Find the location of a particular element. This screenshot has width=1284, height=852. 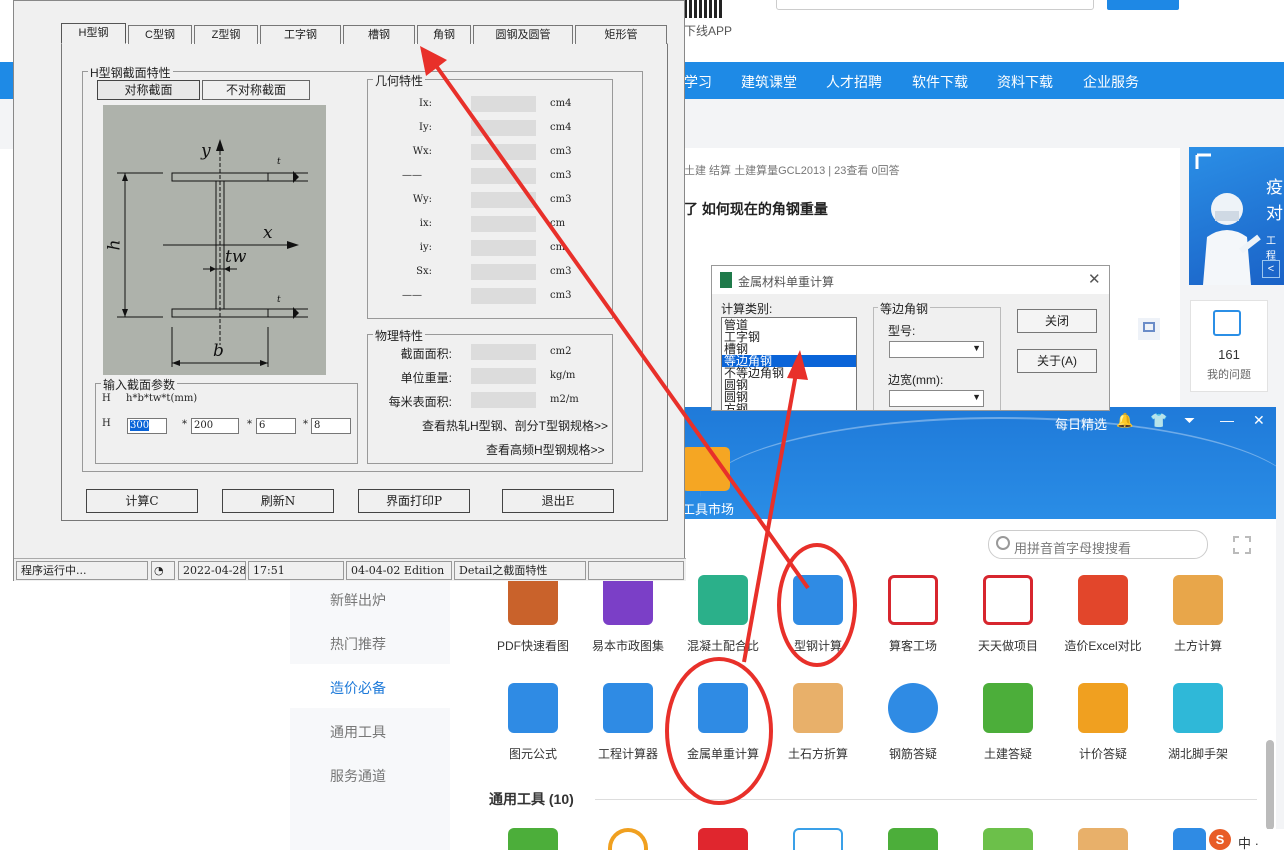

post-title: 了 如何现在的角钢重量 is located at coordinates (756, 209).